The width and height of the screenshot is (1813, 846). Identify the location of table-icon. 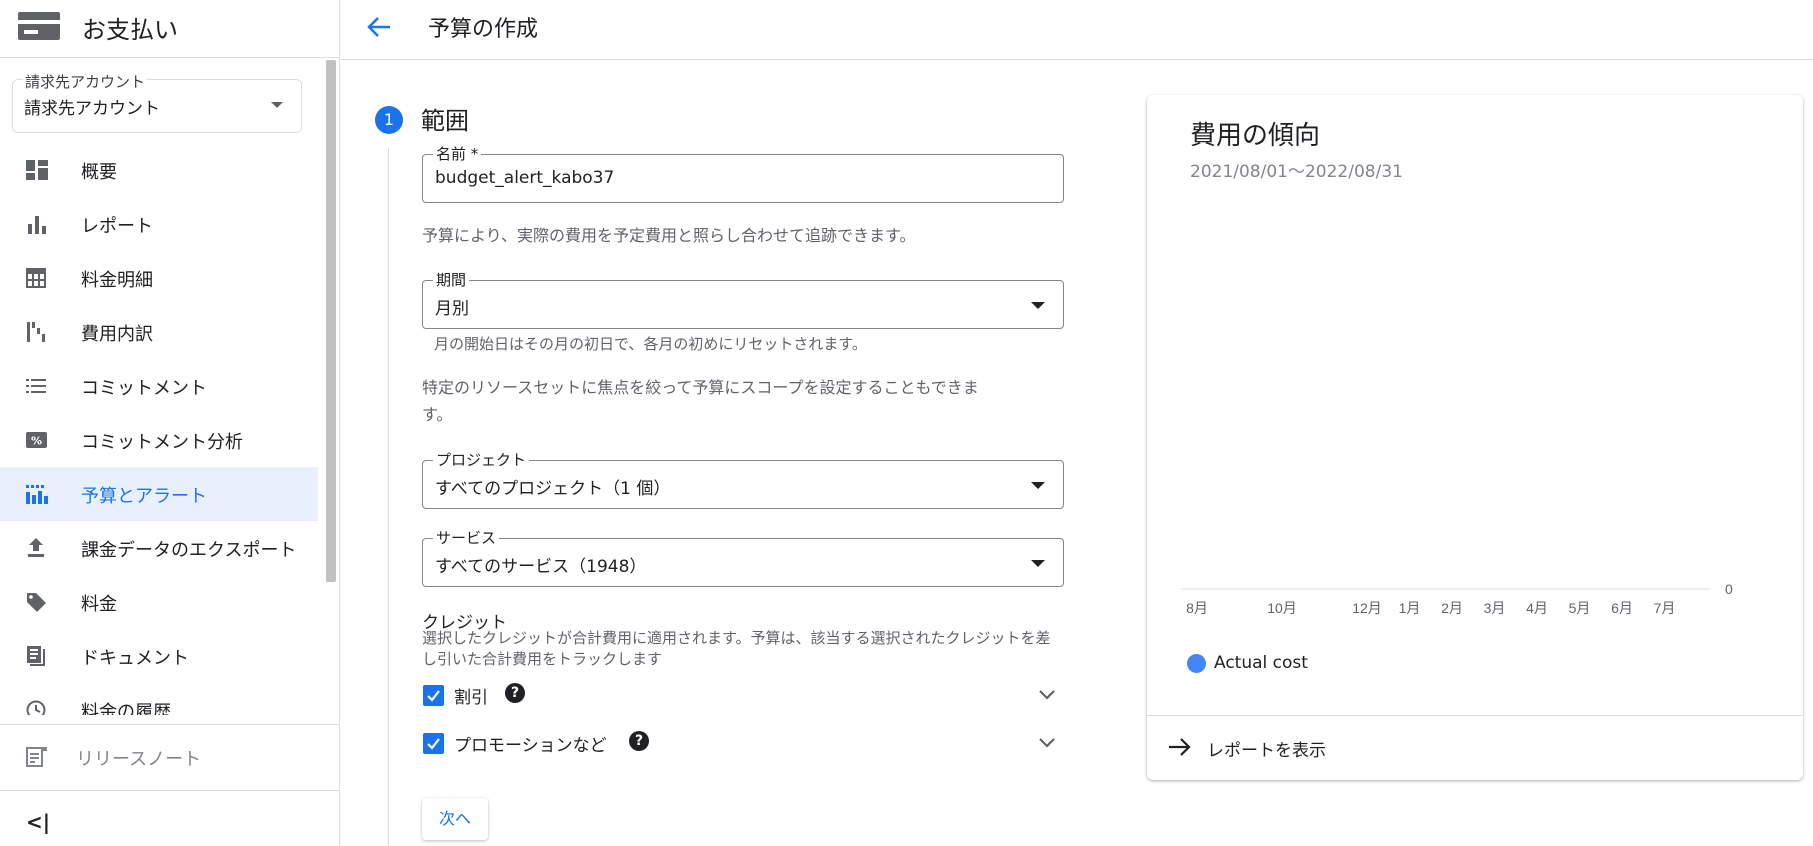
(36, 278).